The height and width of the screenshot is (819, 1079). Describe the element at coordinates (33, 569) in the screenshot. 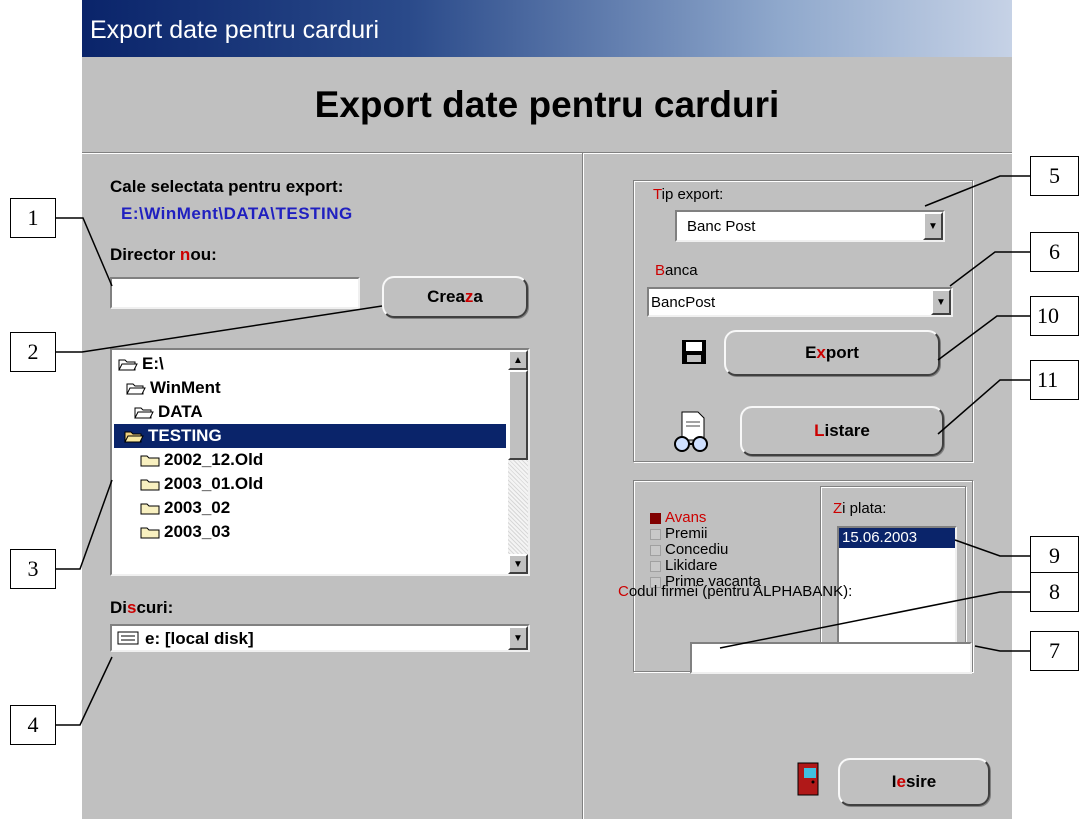

I see `callout-3: 3` at that location.